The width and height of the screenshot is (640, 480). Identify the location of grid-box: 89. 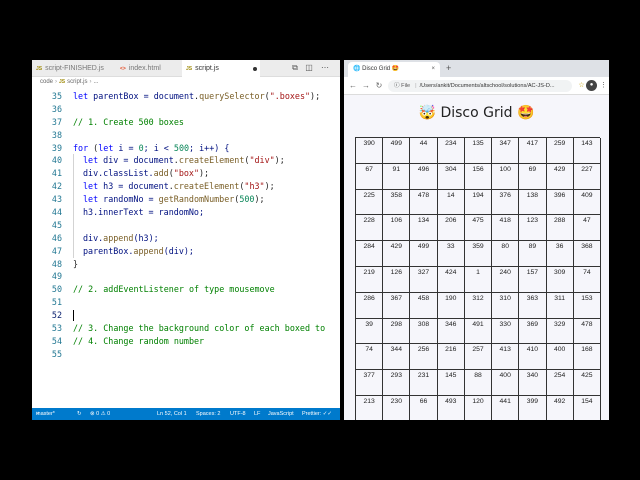
(533, 254).